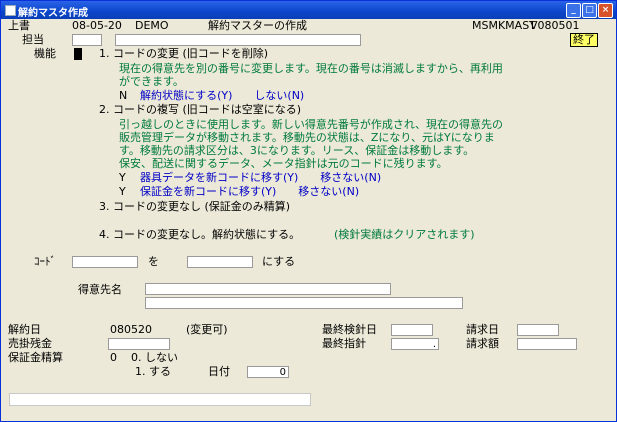 The height and width of the screenshot is (422, 617). Describe the element at coordinates (200, 109) in the screenshot. I see `option-2-title: 2. コードの複写 (旧コードは空室になる)` at that location.